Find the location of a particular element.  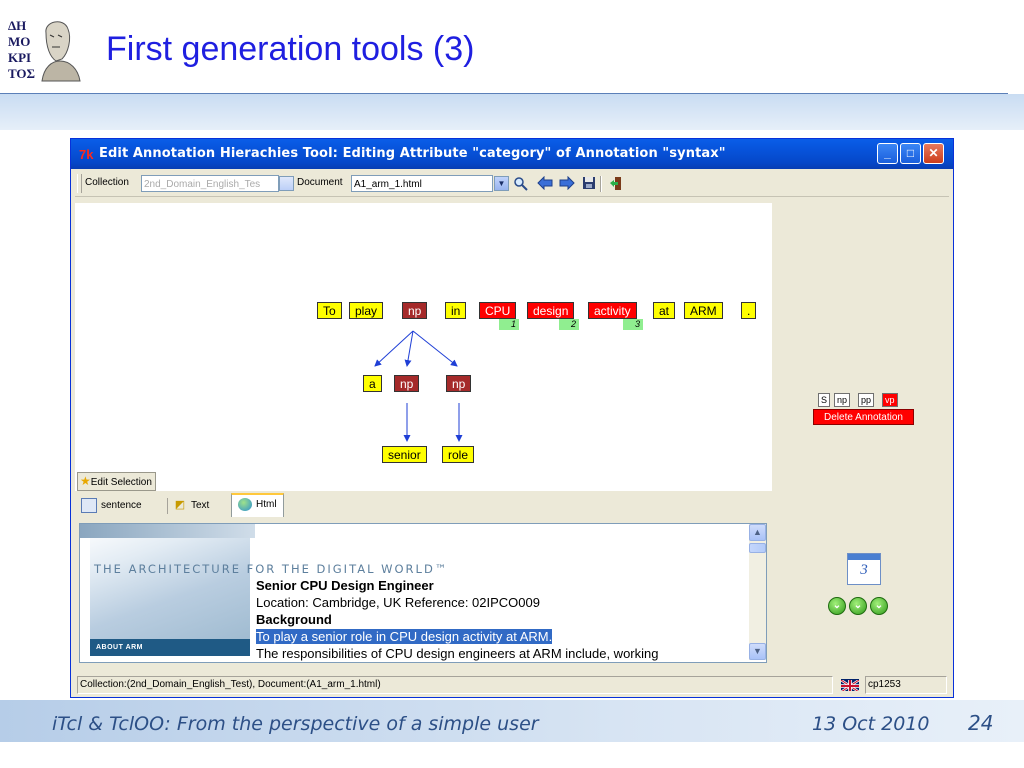

category-panel: S np pp vp Delete Annotation is located at coordinates (862, 347).